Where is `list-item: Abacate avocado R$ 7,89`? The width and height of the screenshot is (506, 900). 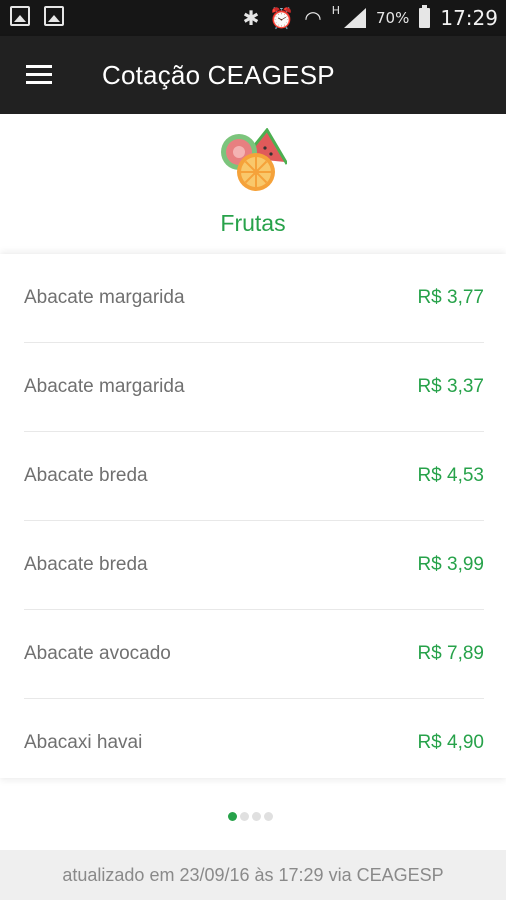
list-item: Abacate avocado R$ 7,89 is located at coordinates (254, 654).